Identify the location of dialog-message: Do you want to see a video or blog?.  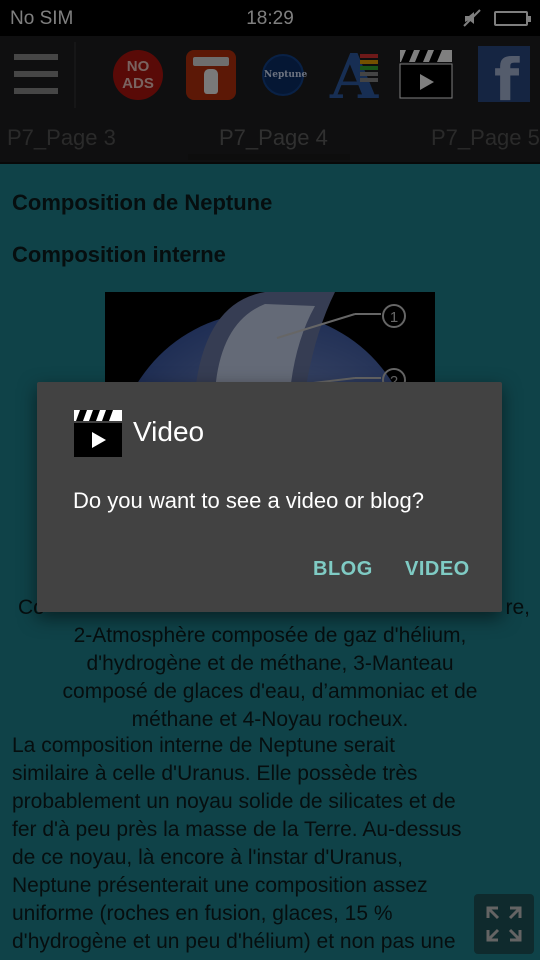
(249, 500).